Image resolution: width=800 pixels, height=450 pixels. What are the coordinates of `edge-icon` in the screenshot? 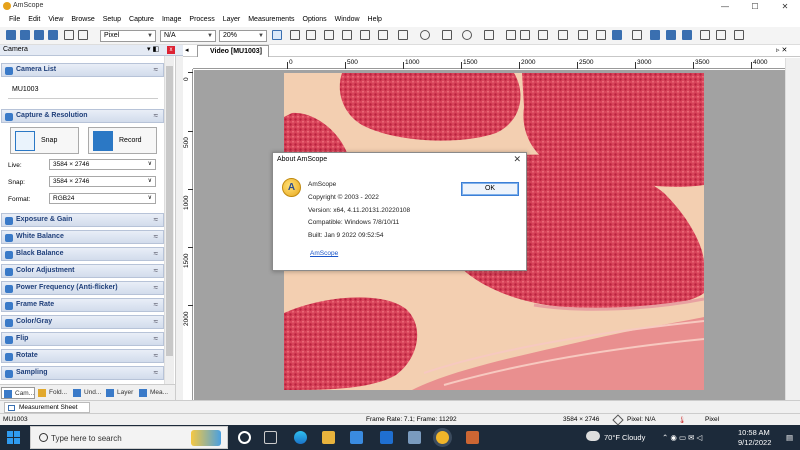 It's located at (300, 437).